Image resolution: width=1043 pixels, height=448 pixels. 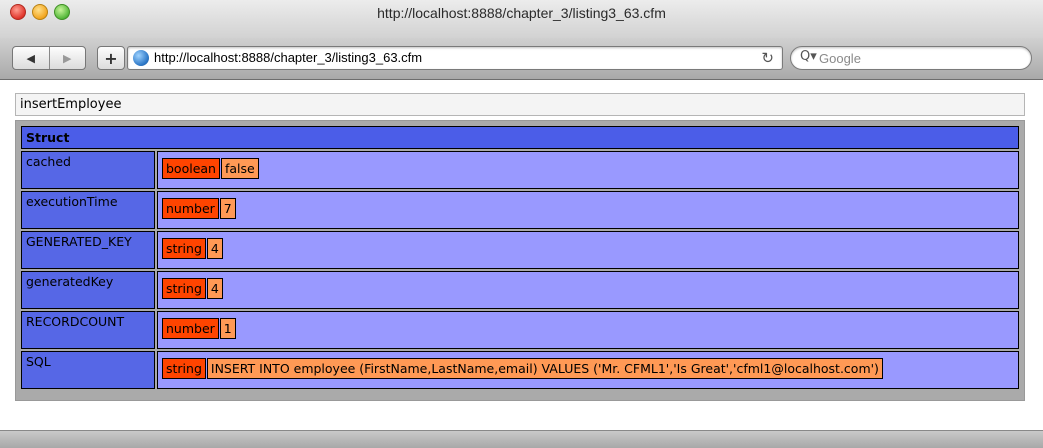 I want to click on globe-icon, so click(x=141, y=58).